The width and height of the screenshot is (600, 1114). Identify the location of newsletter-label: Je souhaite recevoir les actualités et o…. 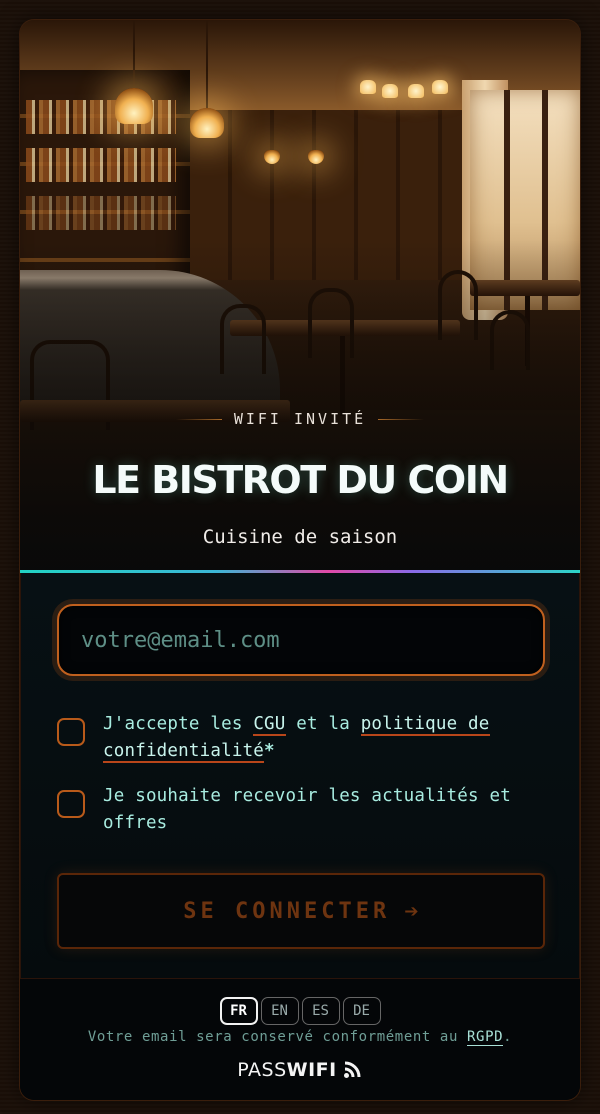
(307, 809).